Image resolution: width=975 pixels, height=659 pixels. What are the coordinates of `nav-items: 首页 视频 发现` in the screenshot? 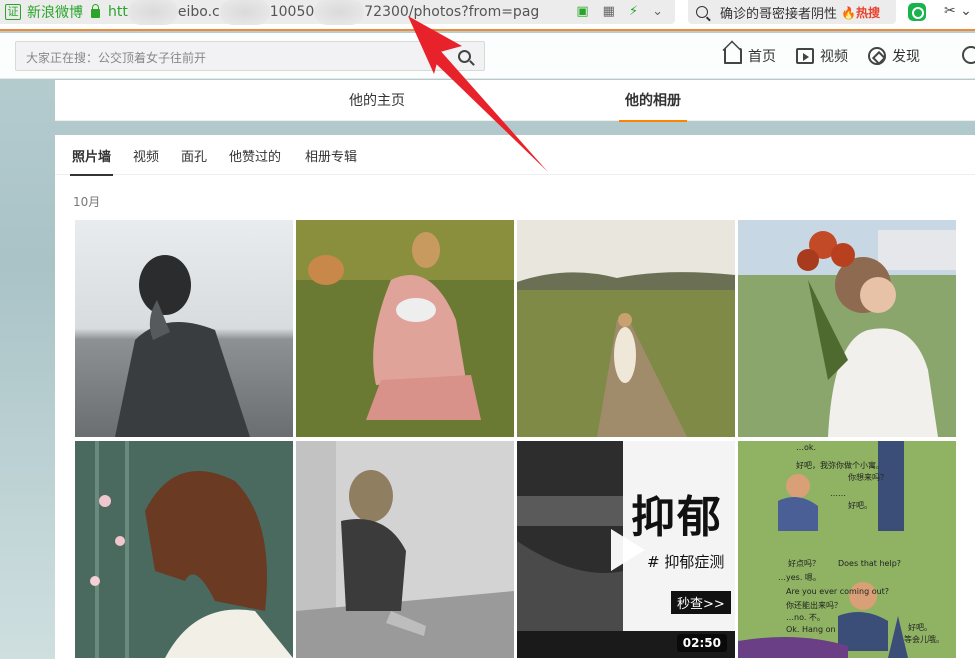 It's located at (822, 56).